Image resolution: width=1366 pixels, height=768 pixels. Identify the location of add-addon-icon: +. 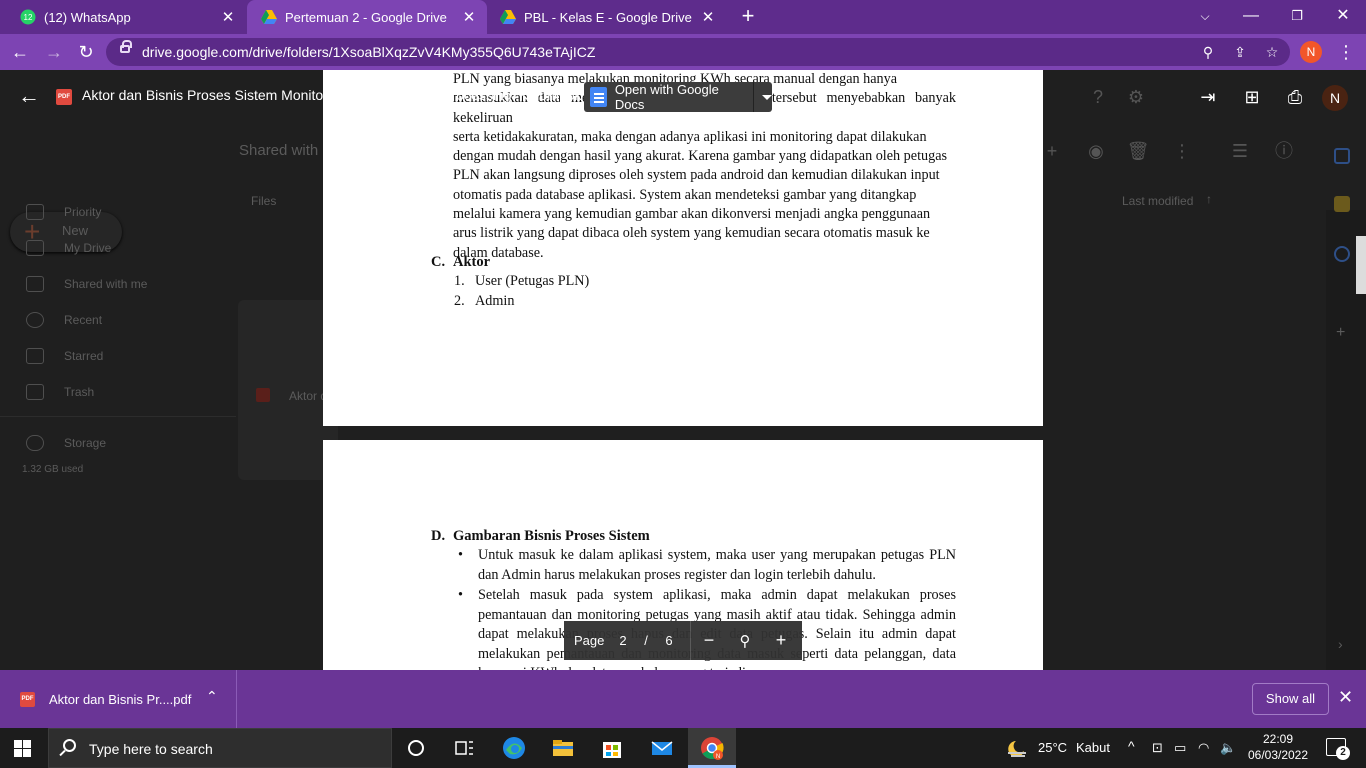
(1341, 332).